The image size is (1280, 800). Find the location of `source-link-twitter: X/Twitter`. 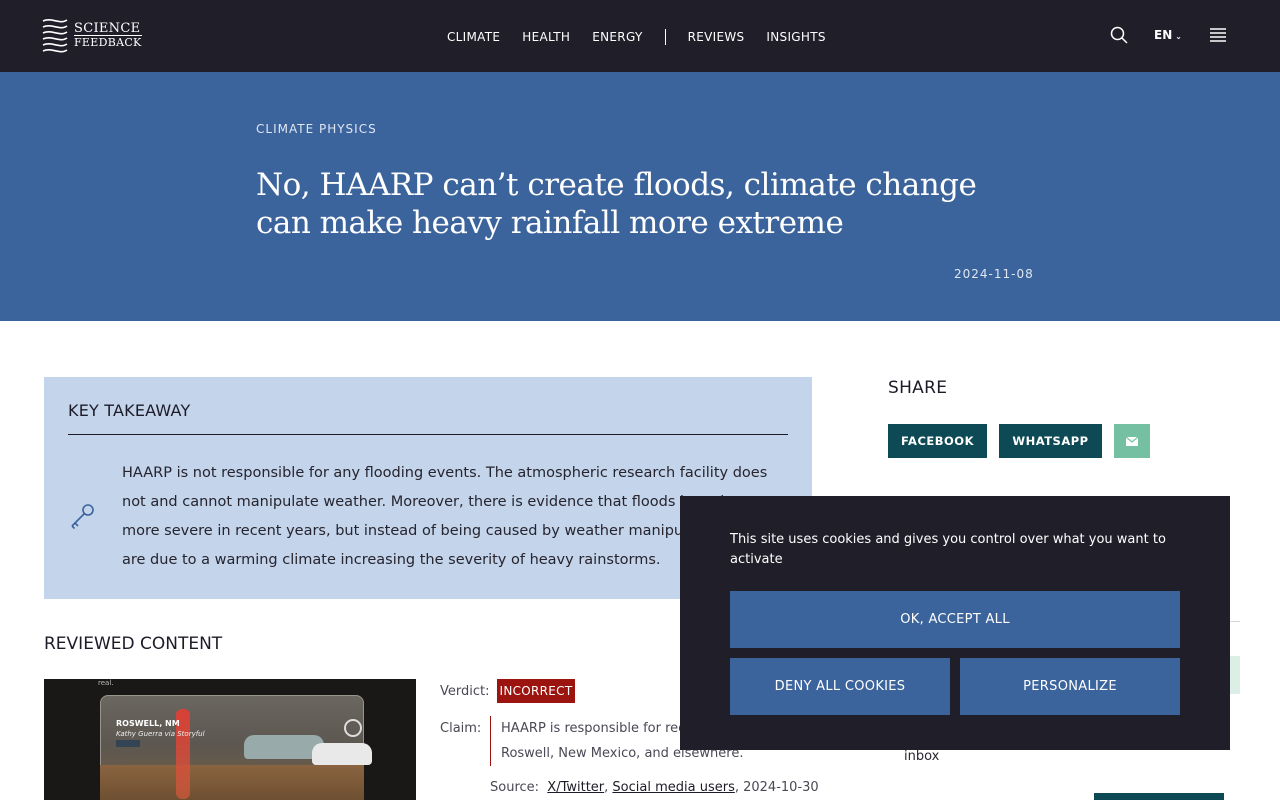

source-link-twitter: X/Twitter is located at coordinates (575, 787).